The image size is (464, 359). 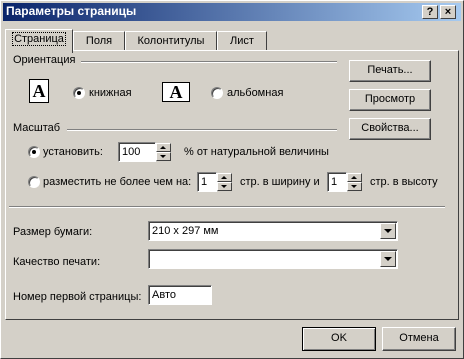 I want to click on fit-wide-spinner, so click(x=224, y=182).